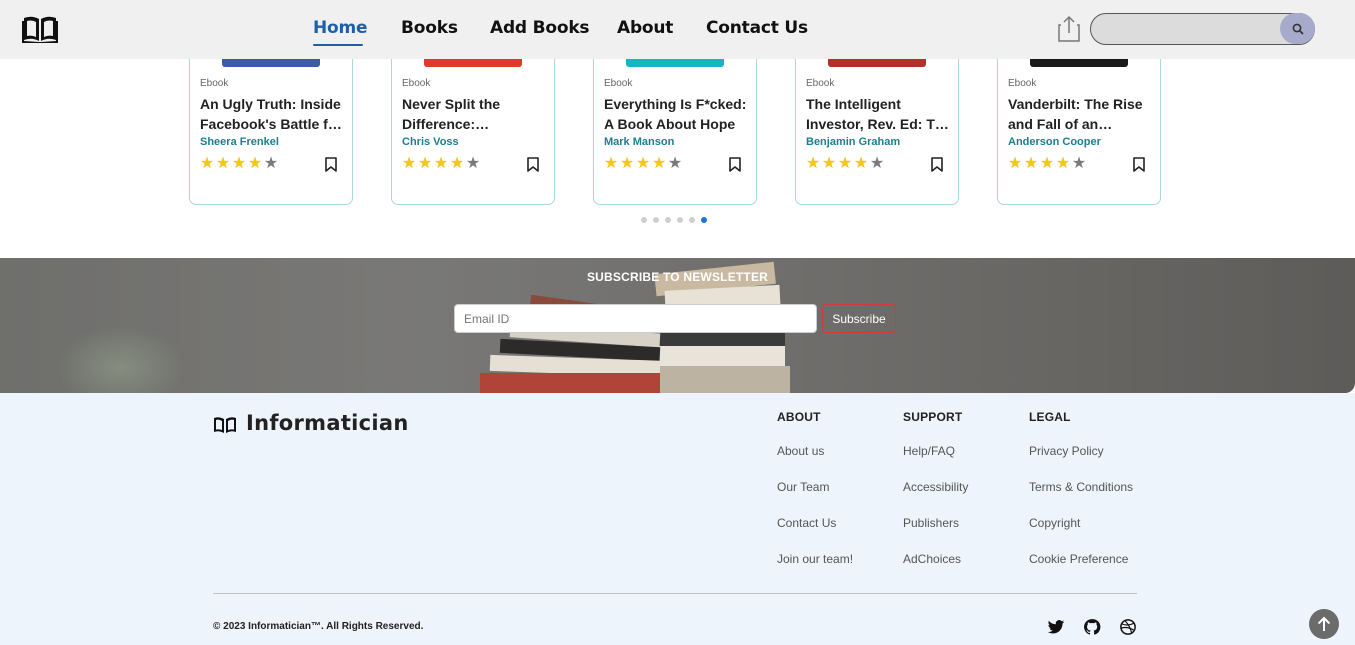 The width and height of the screenshot is (1355, 645). Describe the element at coordinates (803, 487) in the screenshot. I see `footer-link-our-team: Our Team` at that location.